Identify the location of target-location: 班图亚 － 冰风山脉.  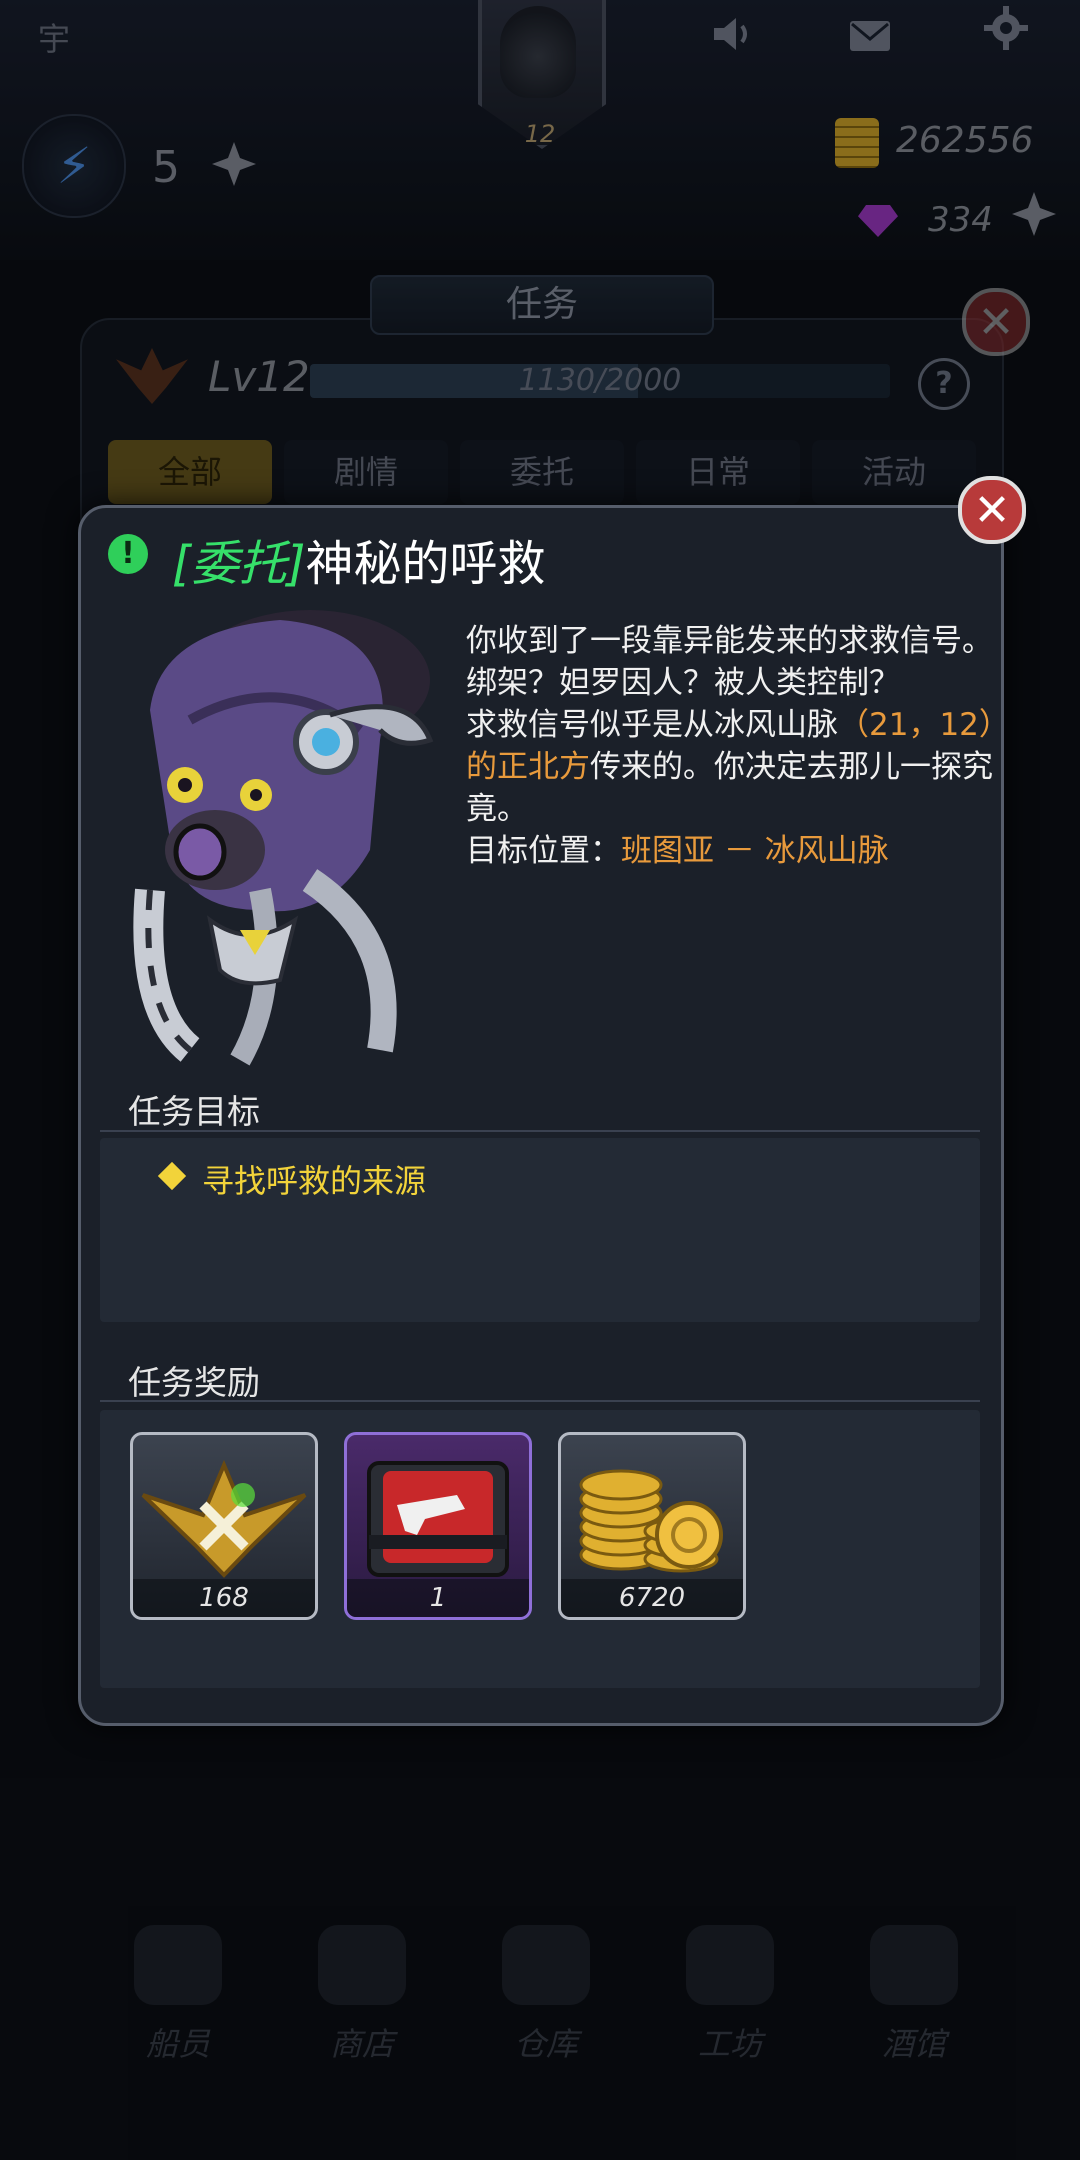
(755, 851).